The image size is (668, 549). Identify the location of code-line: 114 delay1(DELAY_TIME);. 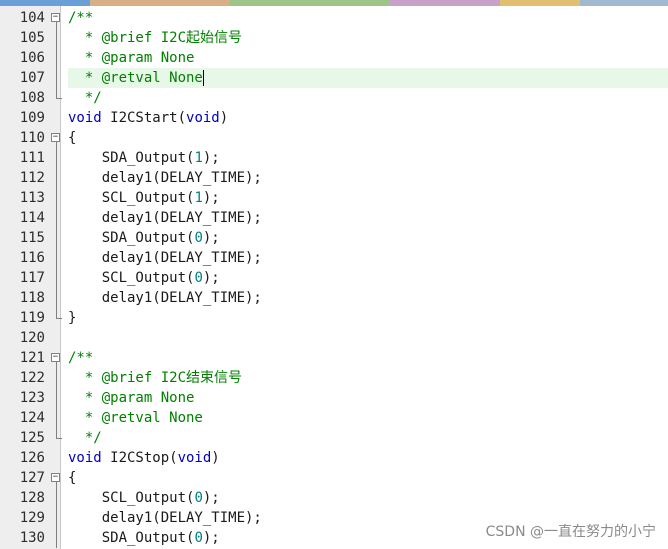
(334, 218).